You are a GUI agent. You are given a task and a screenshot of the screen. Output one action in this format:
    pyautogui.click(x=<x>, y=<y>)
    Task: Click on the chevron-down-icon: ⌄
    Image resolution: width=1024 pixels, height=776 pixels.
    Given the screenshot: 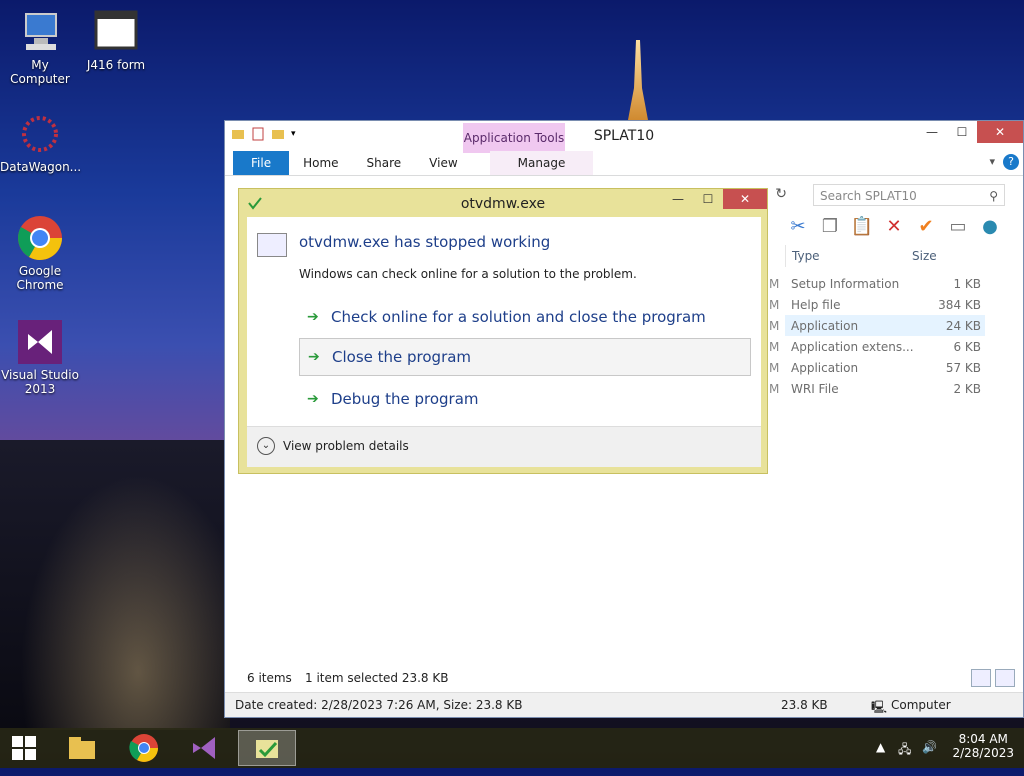 What is the action you would take?
    pyautogui.click(x=266, y=446)
    